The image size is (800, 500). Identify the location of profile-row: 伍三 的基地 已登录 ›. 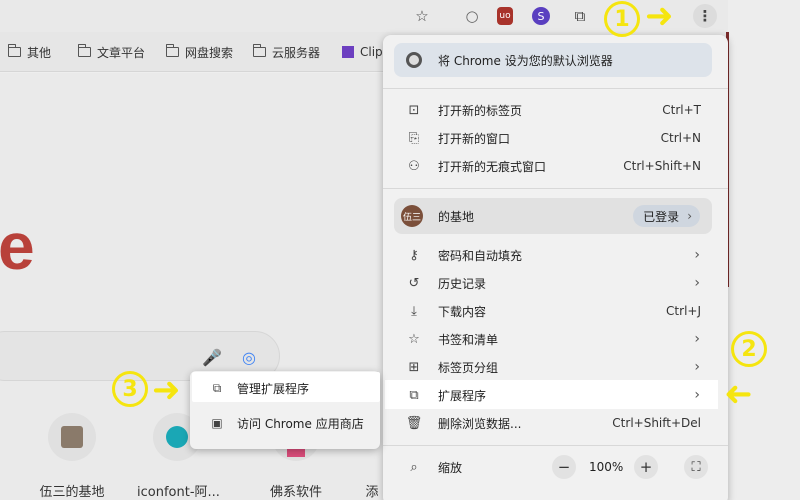
(553, 216).